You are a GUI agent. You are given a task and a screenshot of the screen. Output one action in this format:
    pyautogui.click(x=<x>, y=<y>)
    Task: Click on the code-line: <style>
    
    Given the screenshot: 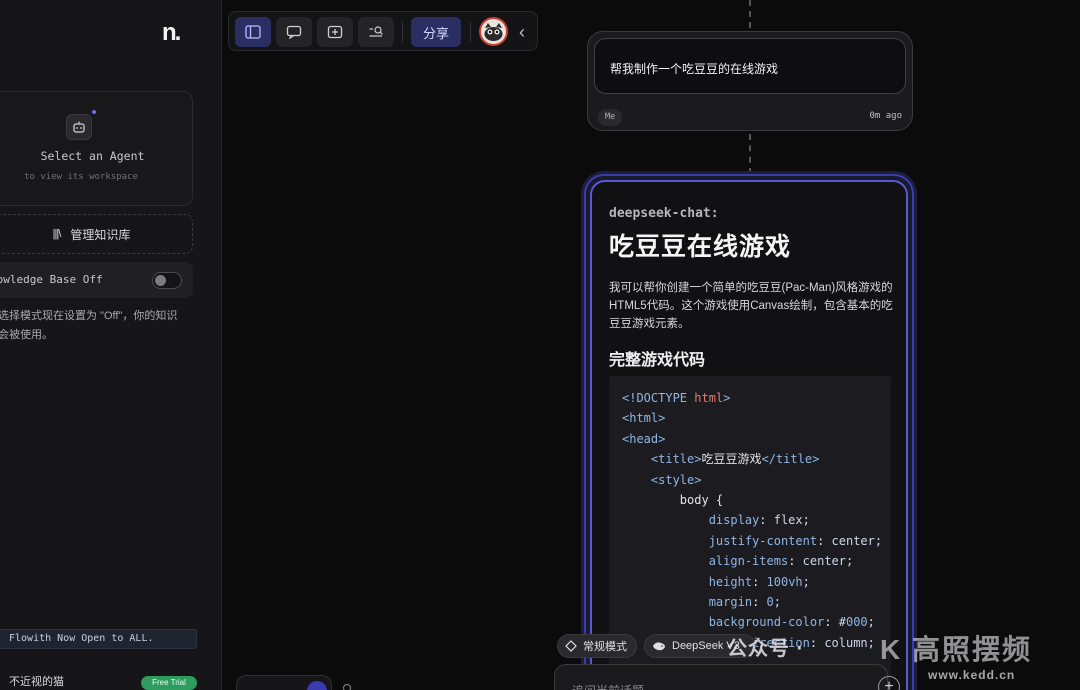 What is the action you would take?
    pyautogui.click(x=676, y=479)
    